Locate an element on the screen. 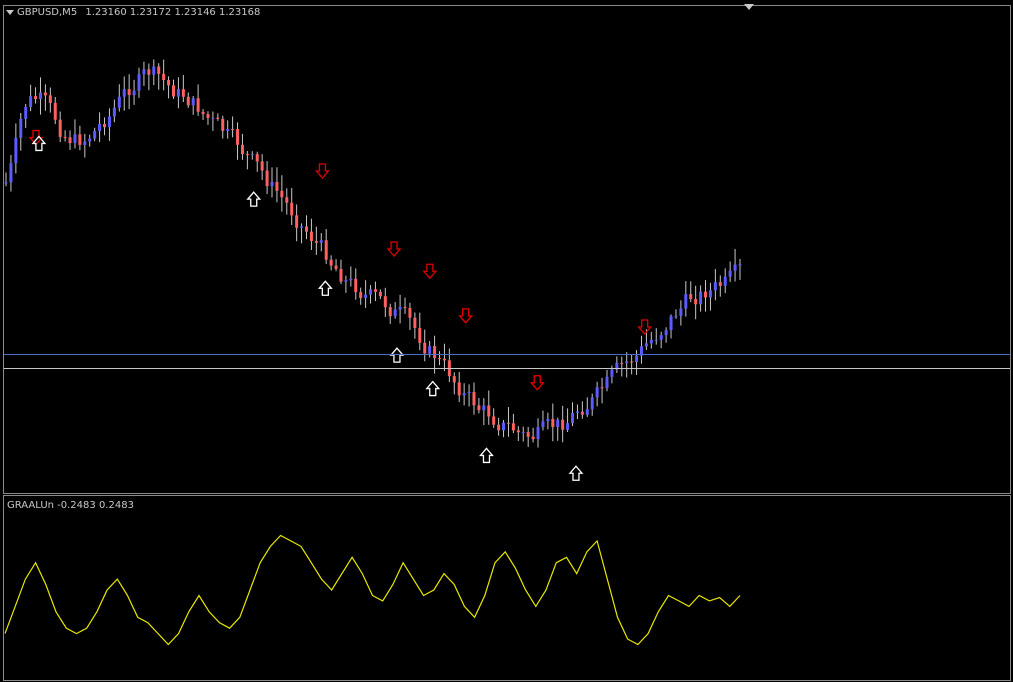 The height and width of the screenshot is (682, 1013). ohlc-label: 1.23160 1.23172 1.23146 1.23168 is located at coordinates (173, 12).